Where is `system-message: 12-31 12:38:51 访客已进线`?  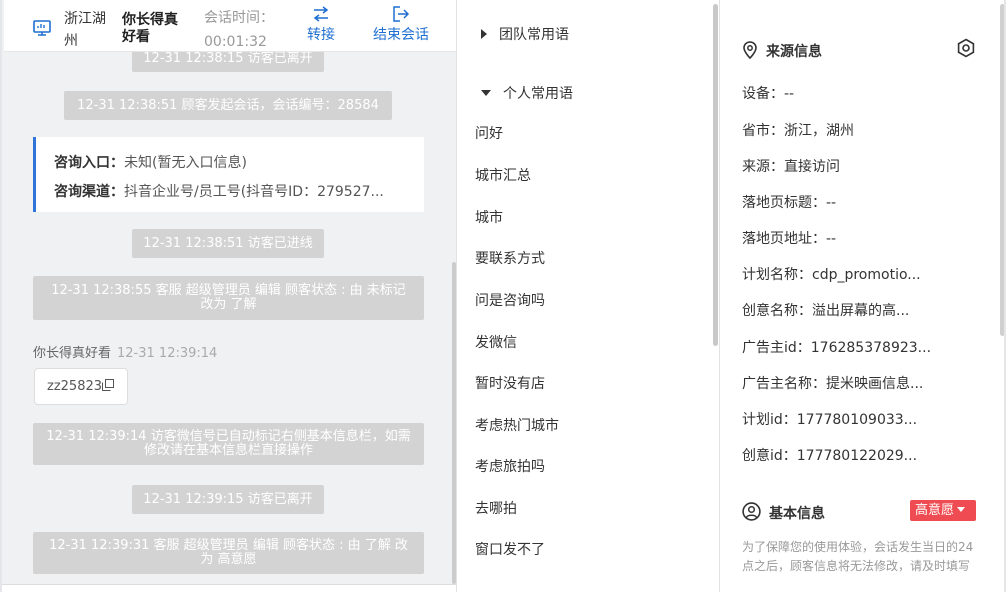
system-message: 12-31 12:38:51 访客已进线 is located at coordinates (228, 243).